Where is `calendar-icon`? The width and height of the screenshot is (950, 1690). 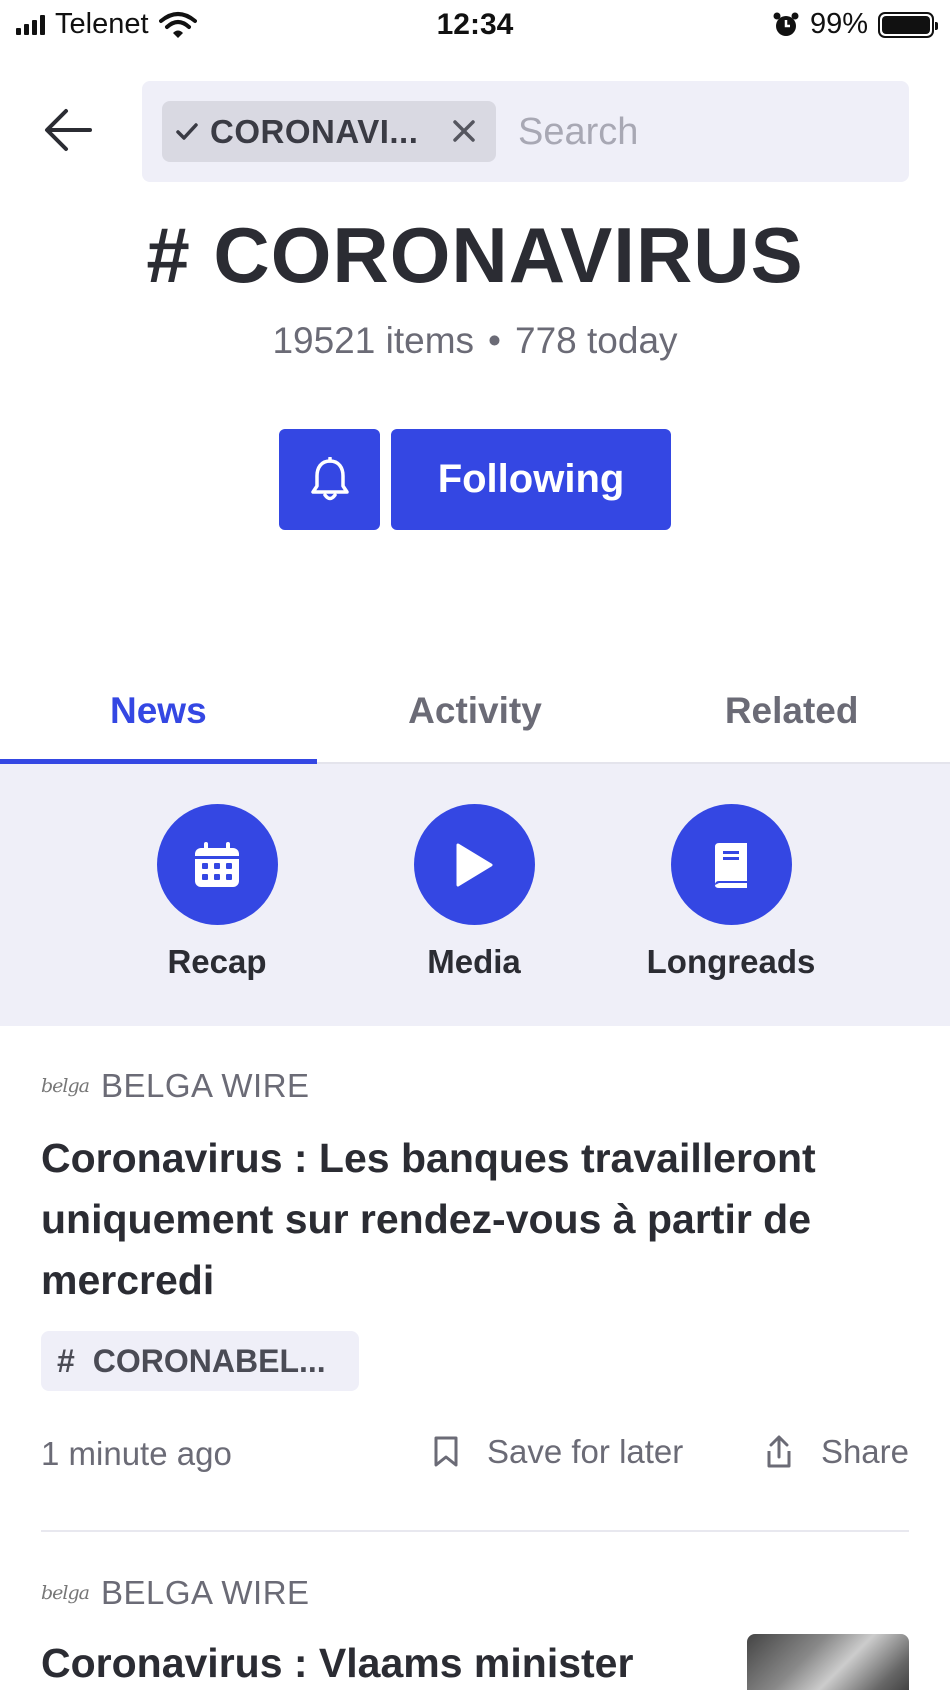 calendar-icon is located at coordinates (217, 864).